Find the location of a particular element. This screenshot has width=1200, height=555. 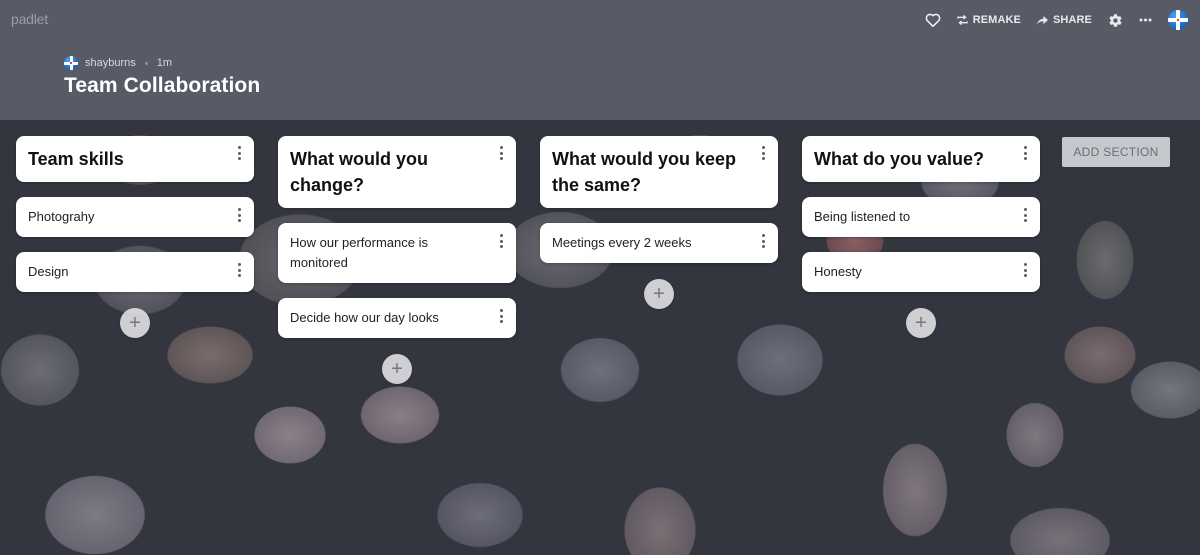

post-card: Design is located at coordinates (135, 272).